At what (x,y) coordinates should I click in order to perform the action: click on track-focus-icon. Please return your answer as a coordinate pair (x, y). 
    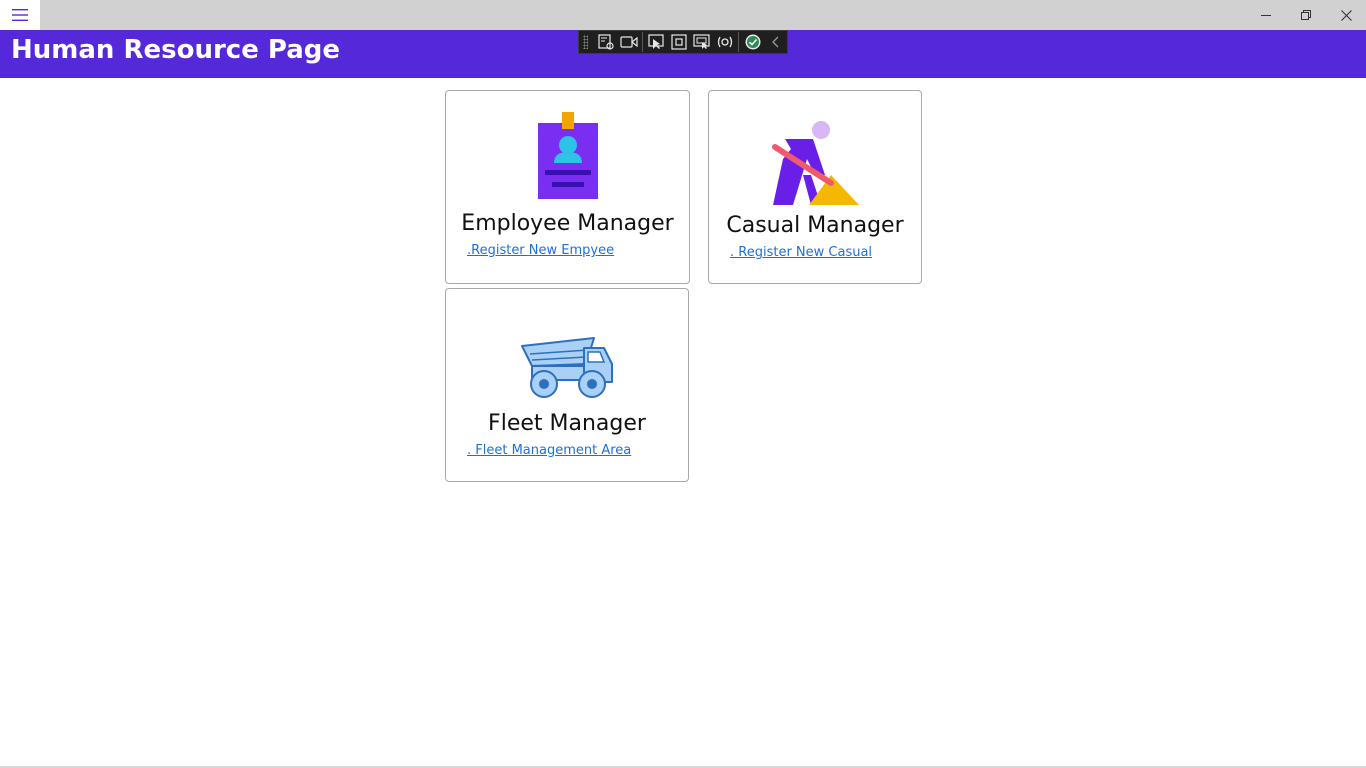
    Looking at the image, I should click on (701, 41).